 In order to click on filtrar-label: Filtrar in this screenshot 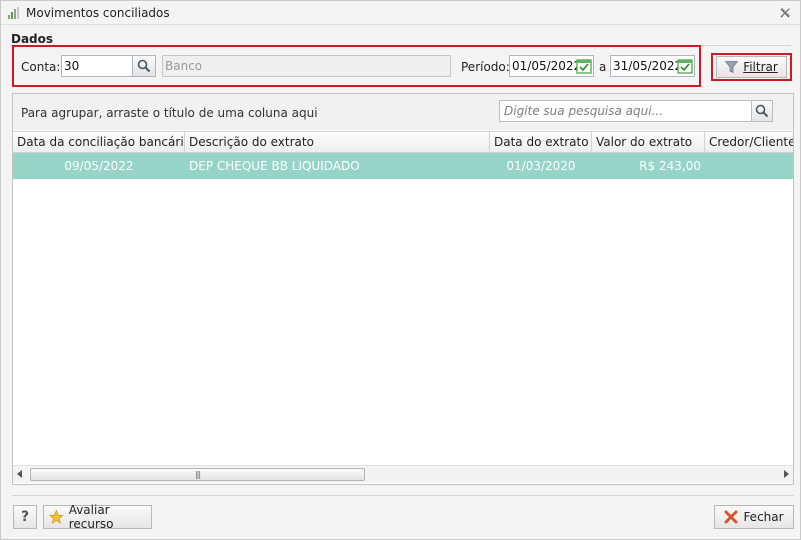, I will do `click(760, 67)`.